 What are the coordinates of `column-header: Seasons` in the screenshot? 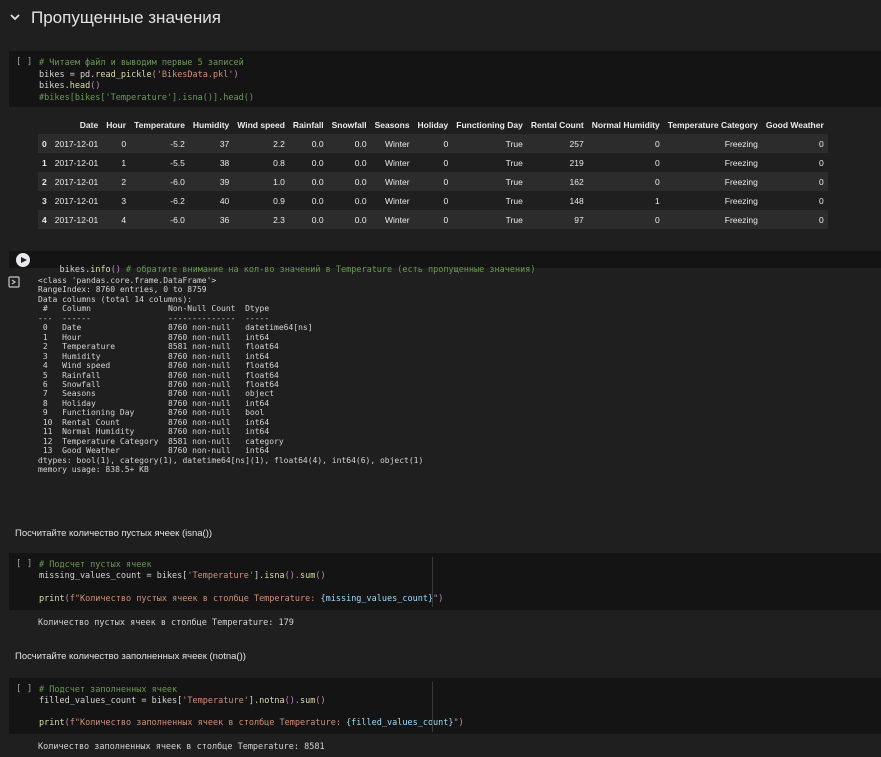 It's located at (392, 124).